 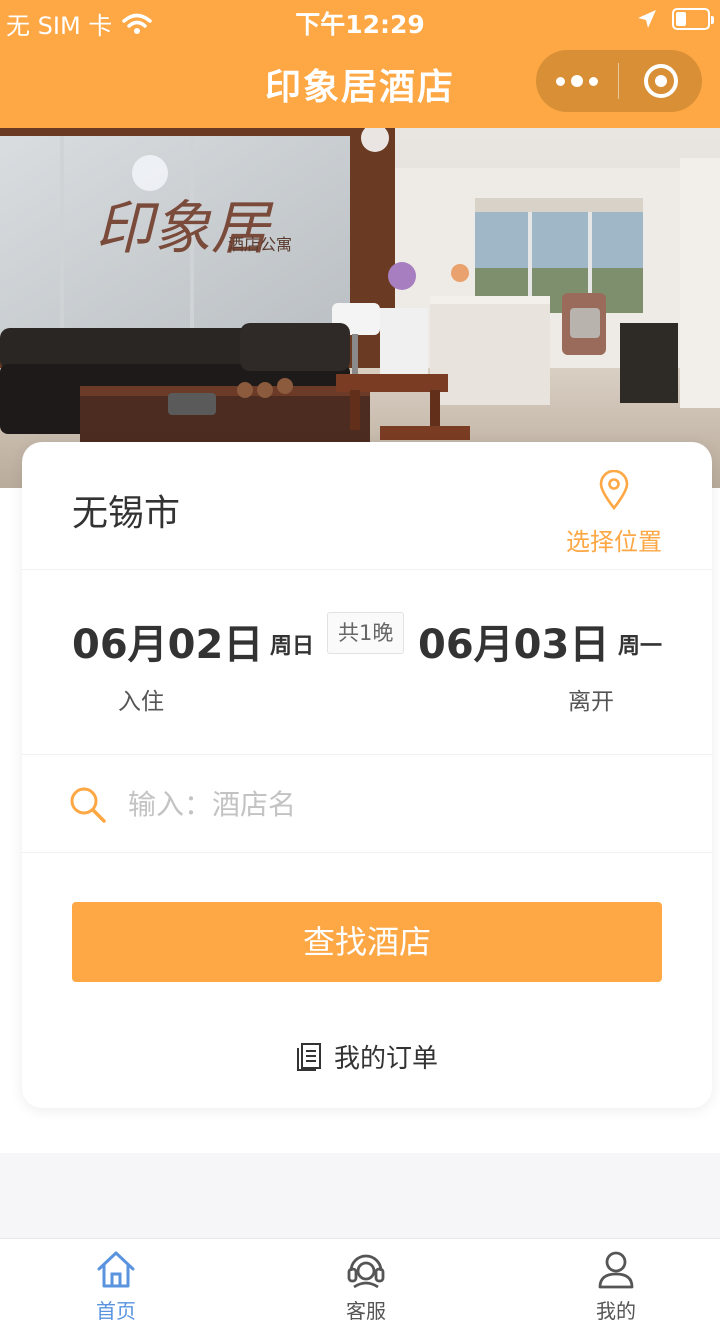 I want to click on find-hotel-button: 查找酒店, so click(x=367, y=942).